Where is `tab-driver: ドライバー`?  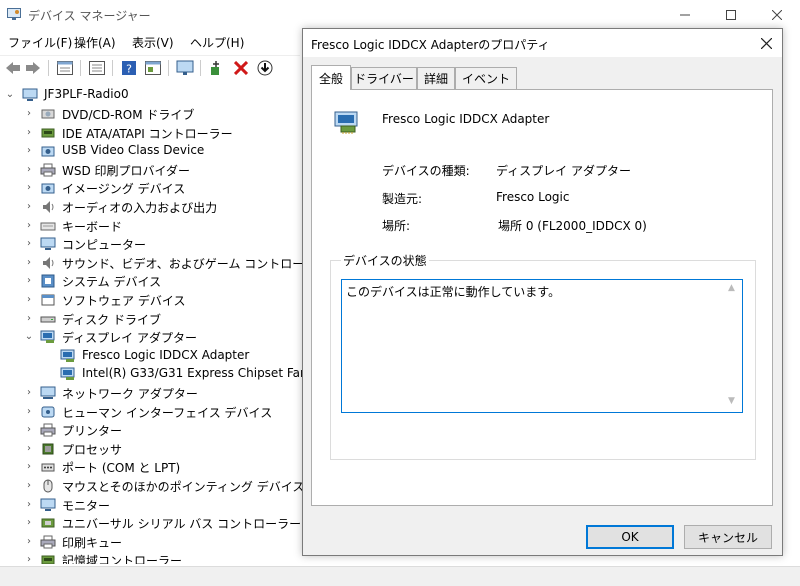
tab-driver: ドライバー is located at coordinates (384, 78).